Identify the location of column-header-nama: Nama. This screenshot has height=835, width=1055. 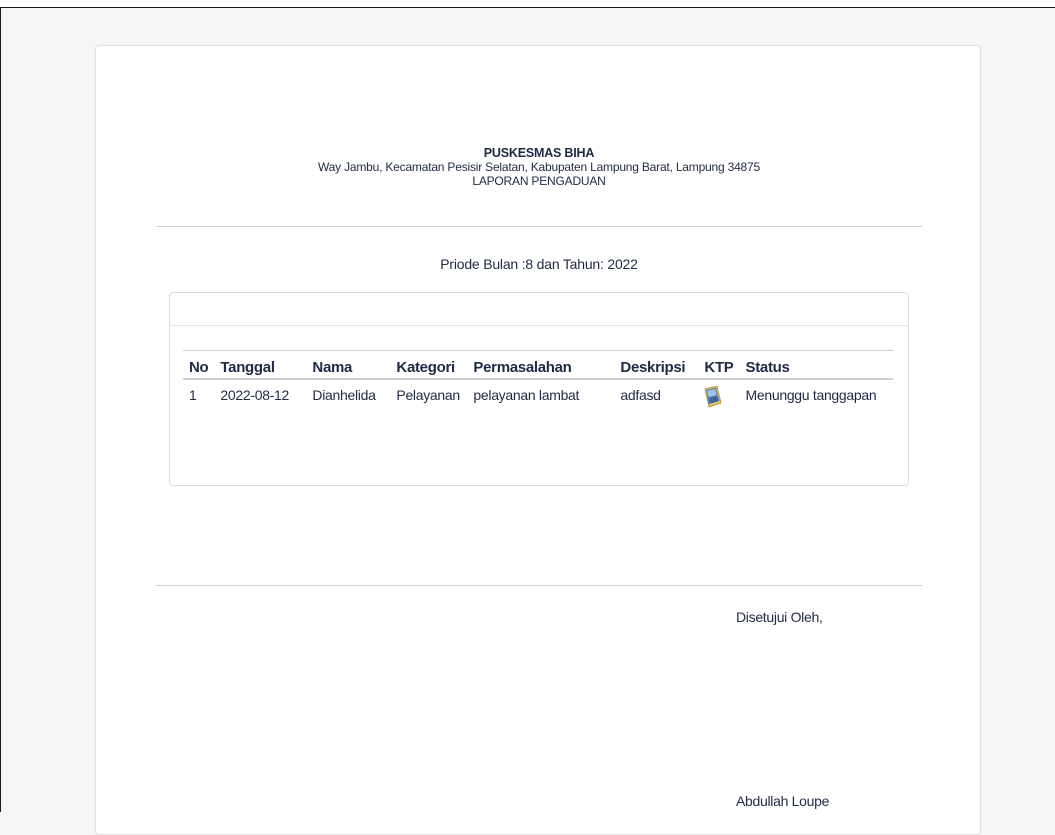
(332, 367).